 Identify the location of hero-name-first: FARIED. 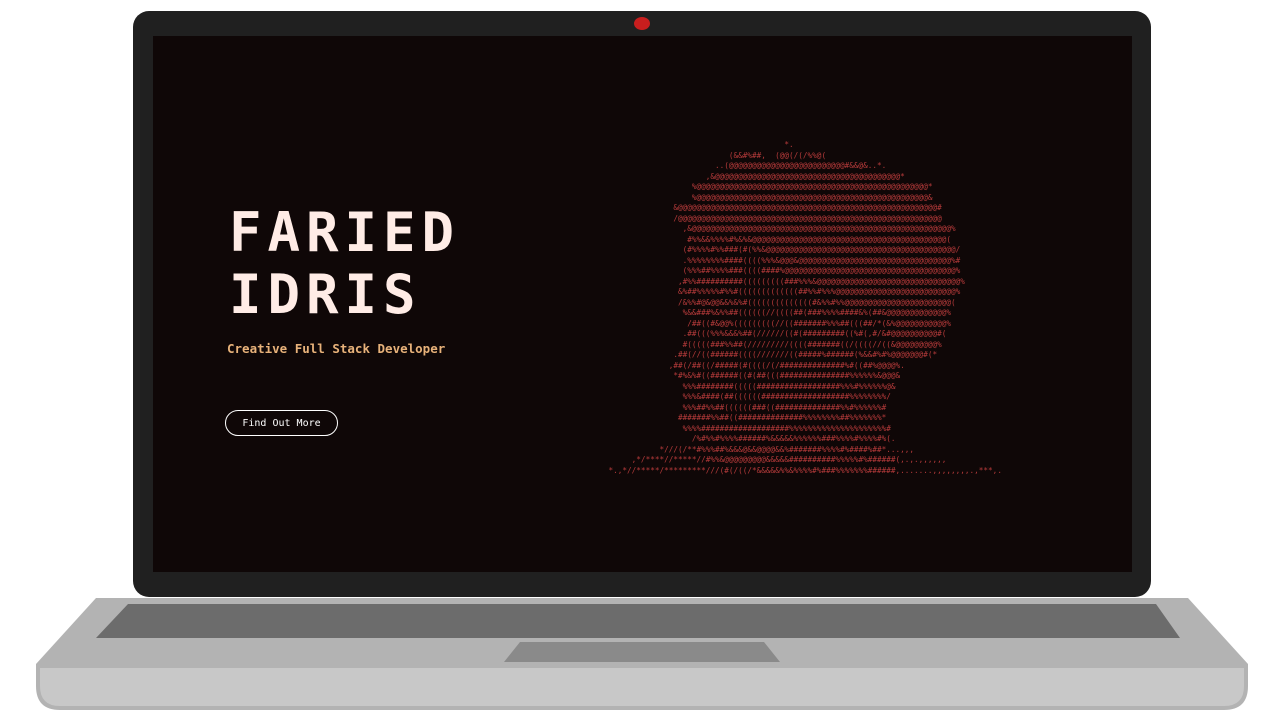
(345, 232).